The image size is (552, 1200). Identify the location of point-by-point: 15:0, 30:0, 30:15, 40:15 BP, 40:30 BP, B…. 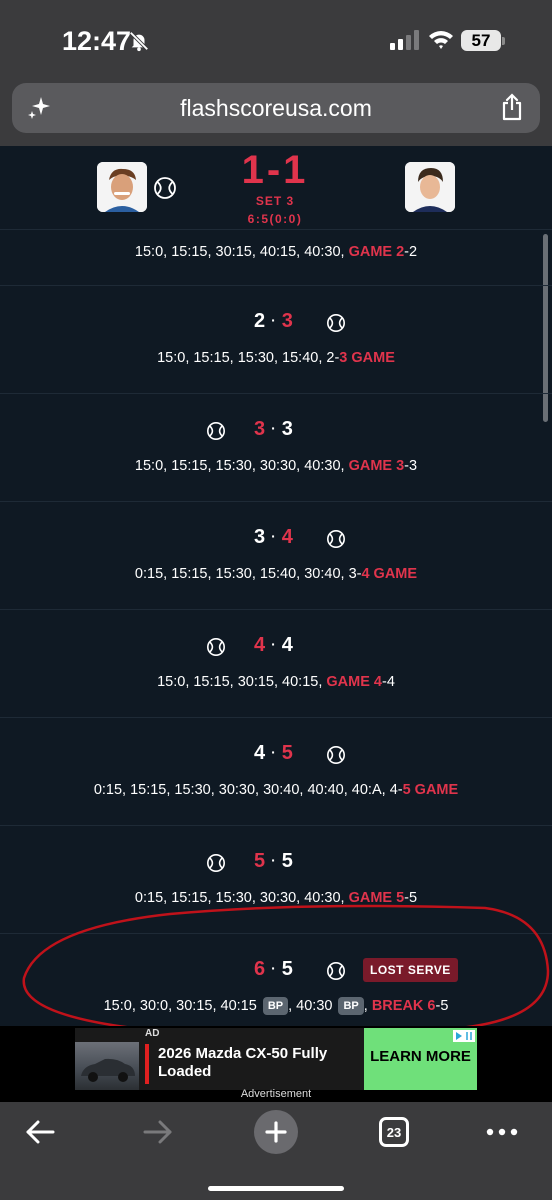
(276, 1006).